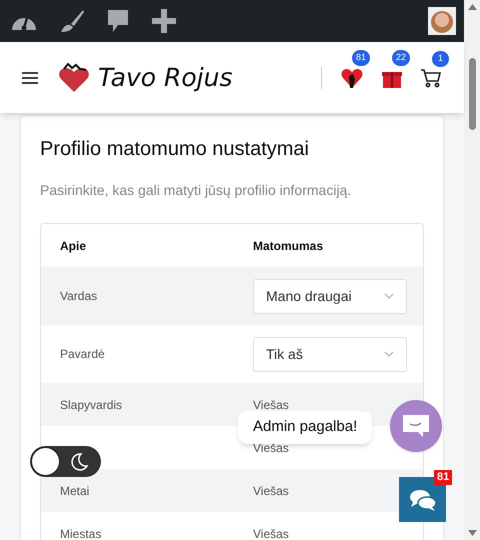 The height and width of the screenshot is (540, 480). Describe the element at coordinates (79, 462) in the screenshot. I see `moon-icon` at that location.